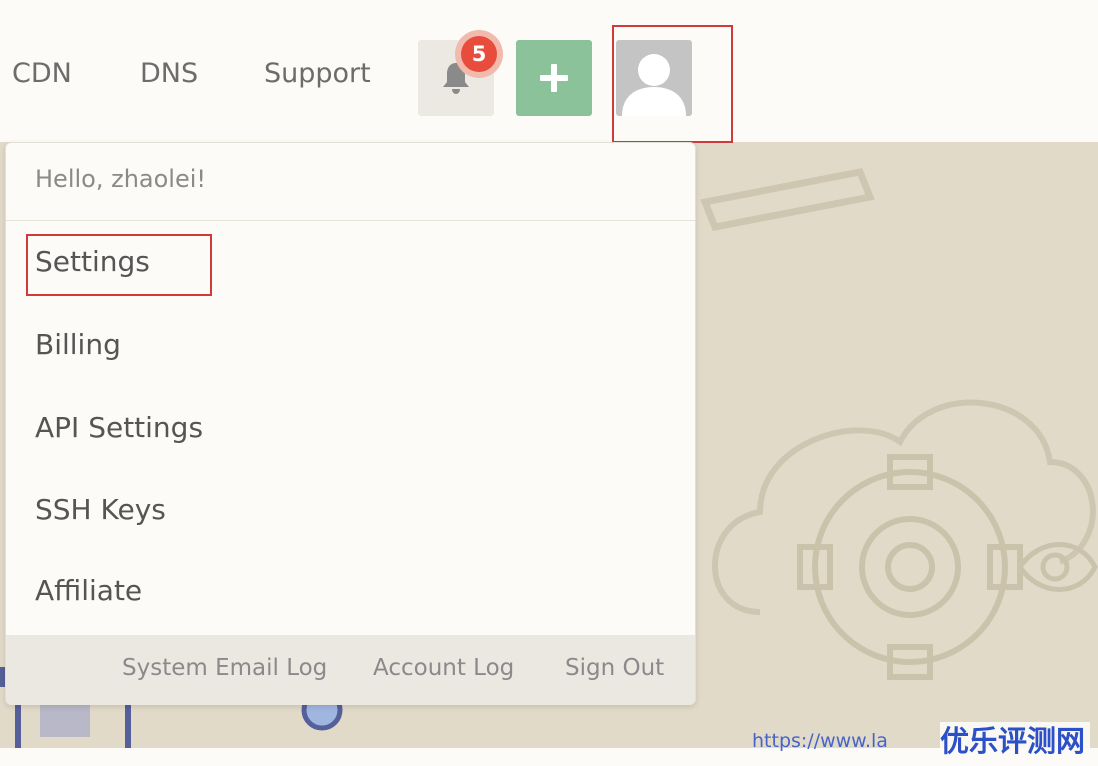  Describe the element at coordinates (549, 757) in the screenshot. I see `bottom-strip` at that location.